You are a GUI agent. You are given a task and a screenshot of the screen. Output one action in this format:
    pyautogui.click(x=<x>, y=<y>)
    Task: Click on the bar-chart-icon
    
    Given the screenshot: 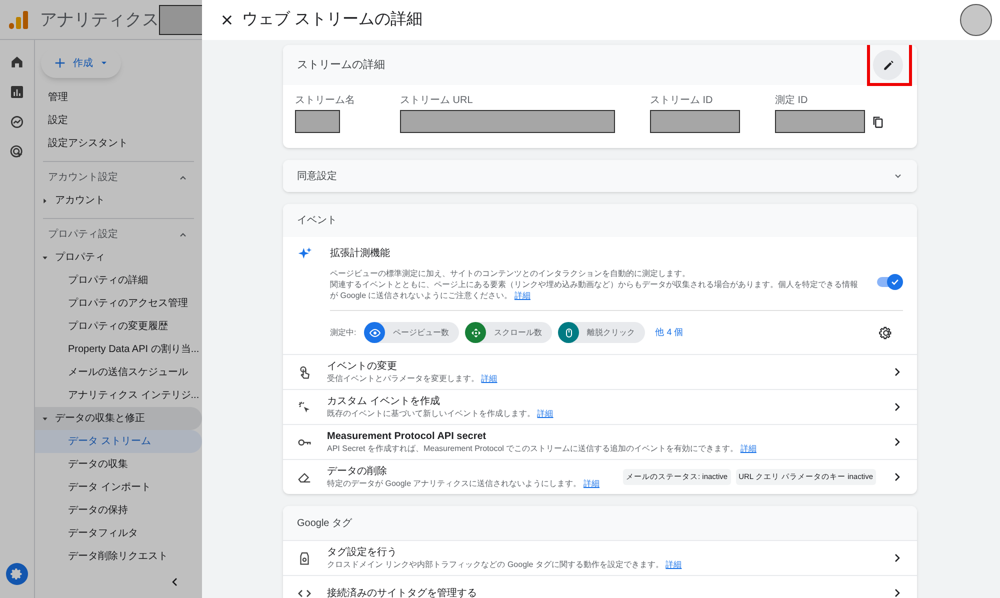 What is the action you would take?
    pyautogui.click(x=17, y=92)
    